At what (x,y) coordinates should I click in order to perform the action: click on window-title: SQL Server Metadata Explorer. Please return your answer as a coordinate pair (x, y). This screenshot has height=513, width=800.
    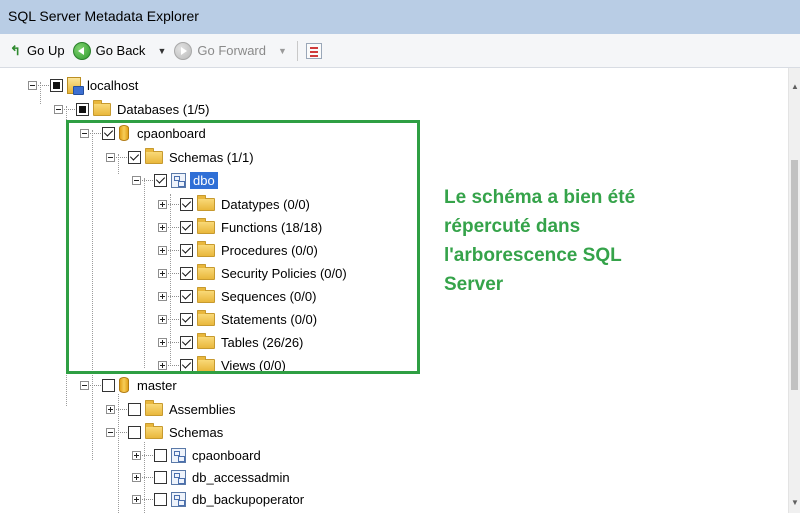
    Looking at the image, I should click on (103, 16).